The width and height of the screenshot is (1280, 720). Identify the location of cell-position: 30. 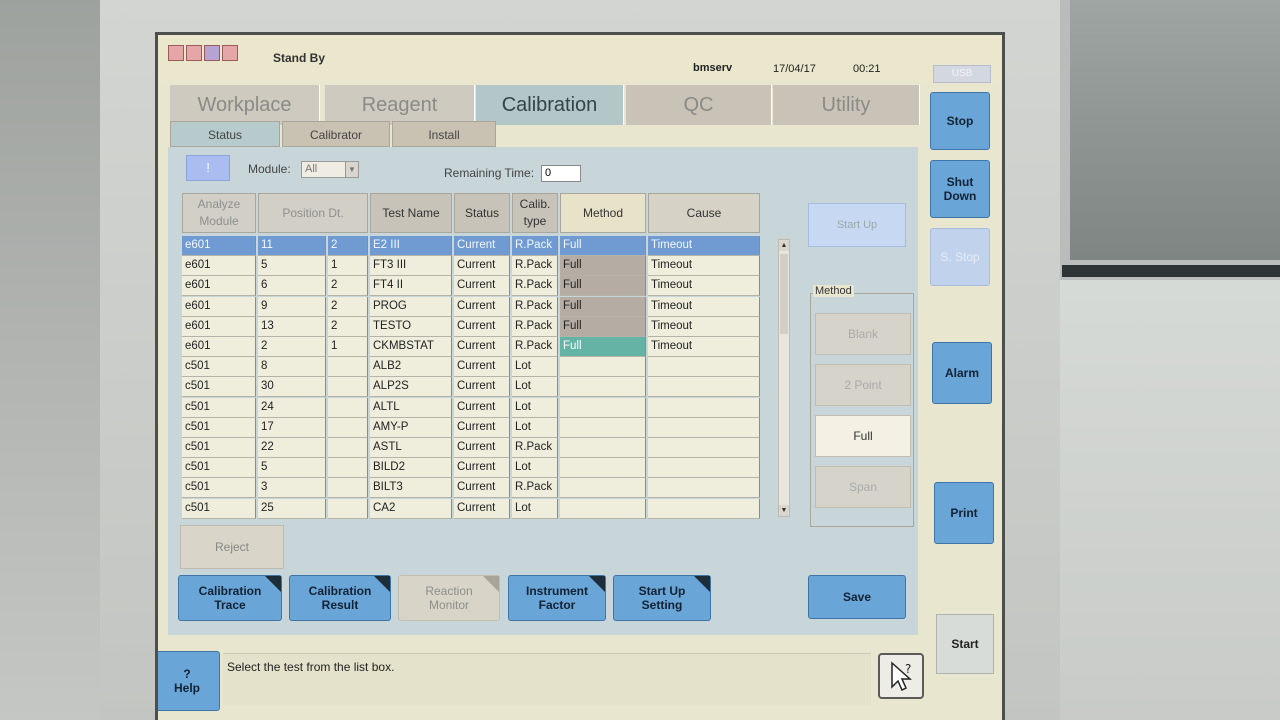
(292, 387).